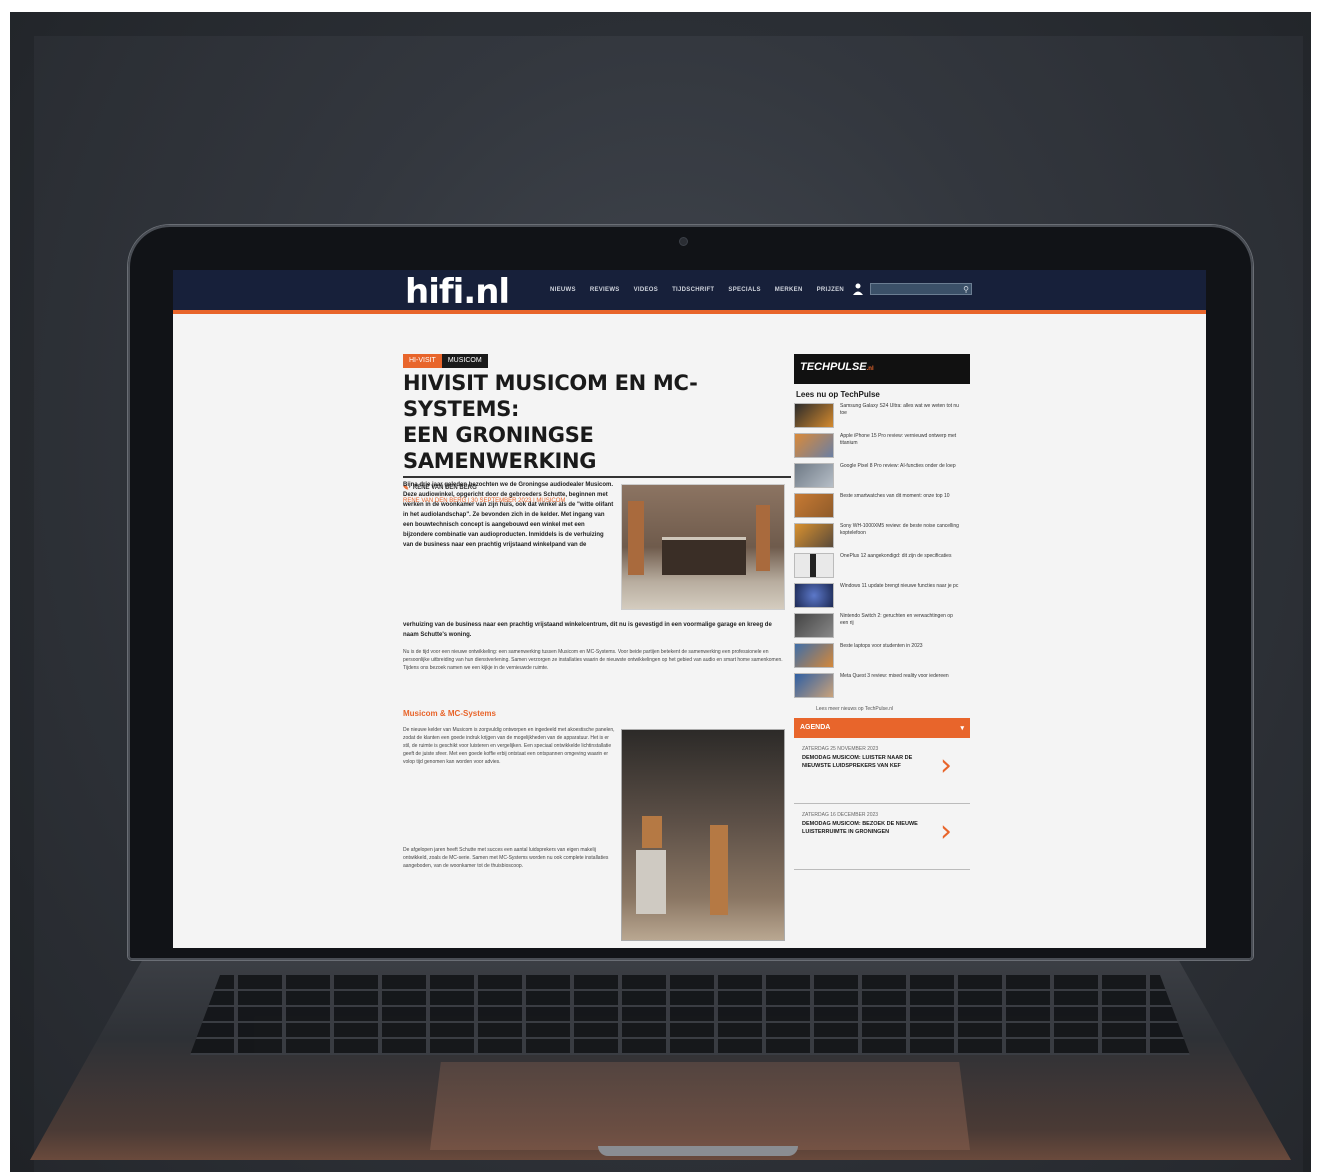 This screenshot has height=1174, width=1321. I want to click on menu-item-tijdschrift: TIJDSCHRIFT, so click(693, 290).